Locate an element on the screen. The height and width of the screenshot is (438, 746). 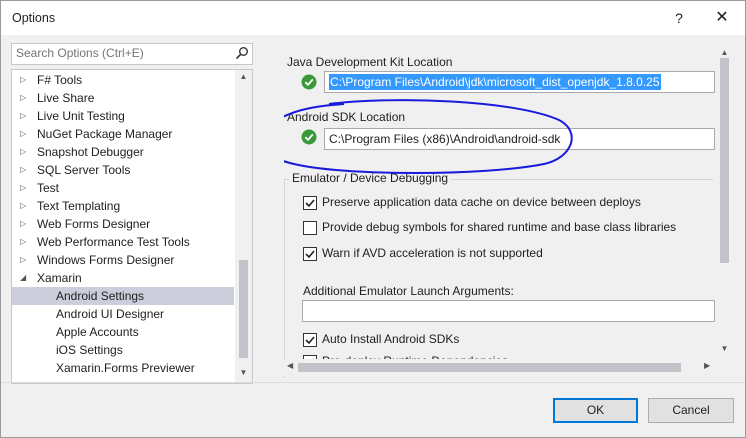
tree-item: ▷ Web Performance Test Tools is located at coordinates (123, 242).